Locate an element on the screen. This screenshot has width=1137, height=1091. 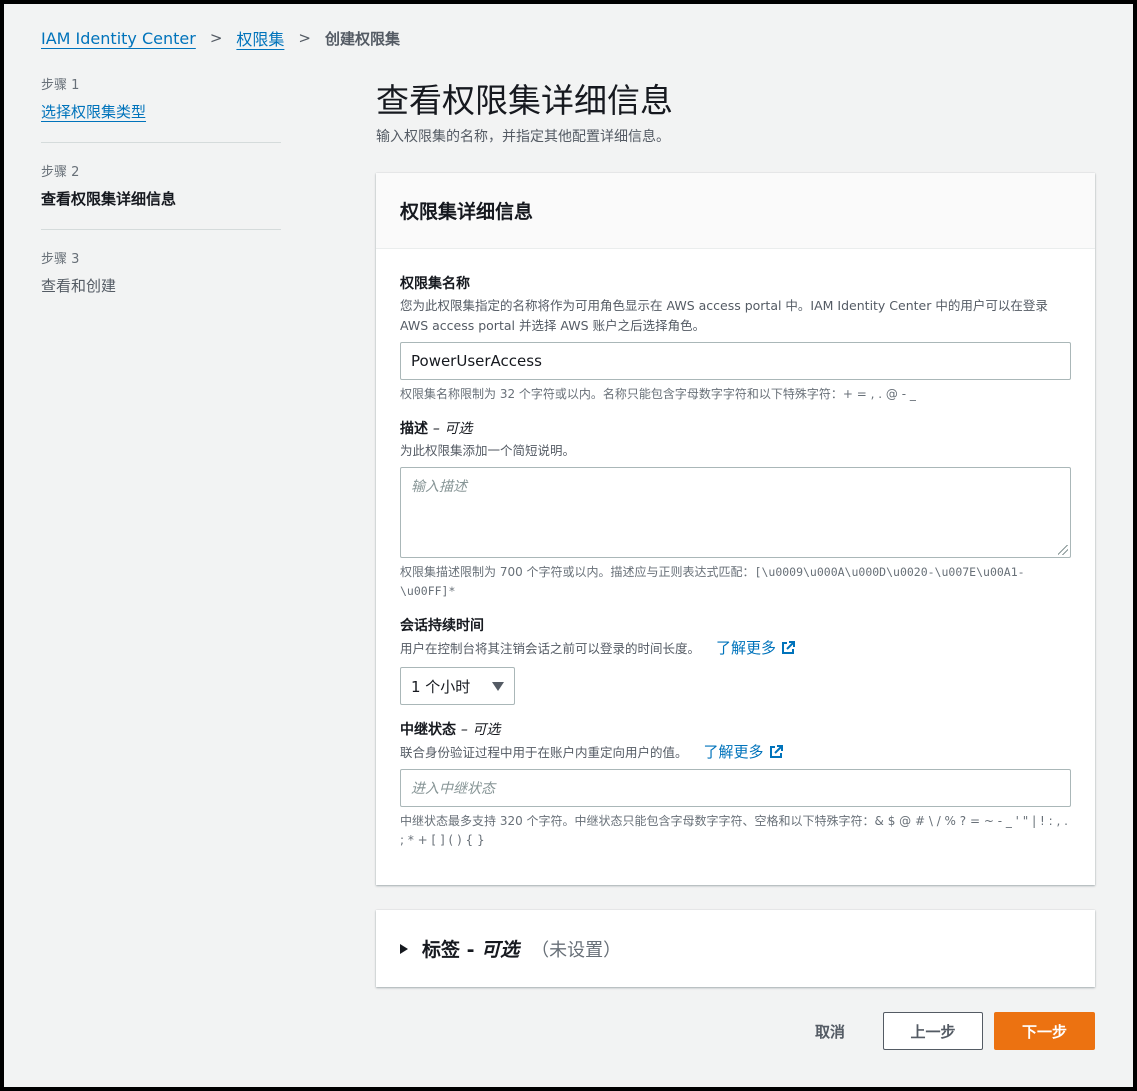
relay-state-label-text: 中继状态 is located at coordinates (428, 730).